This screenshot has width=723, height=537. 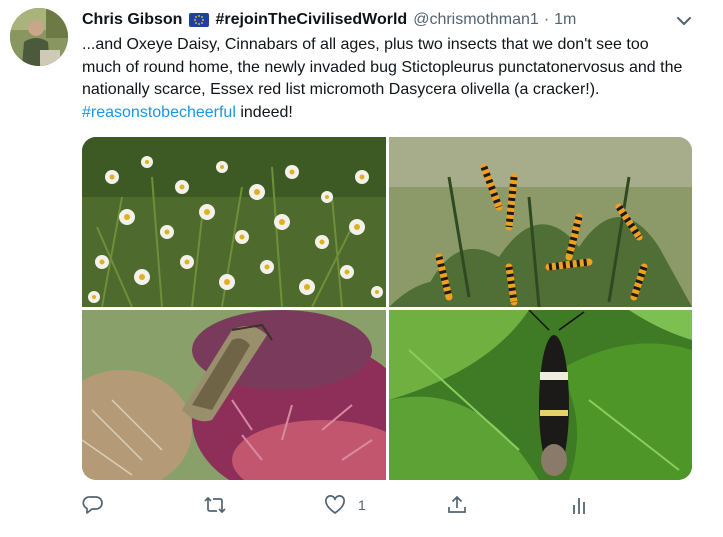 I want to click on avatar, so click(x=39, y=37).